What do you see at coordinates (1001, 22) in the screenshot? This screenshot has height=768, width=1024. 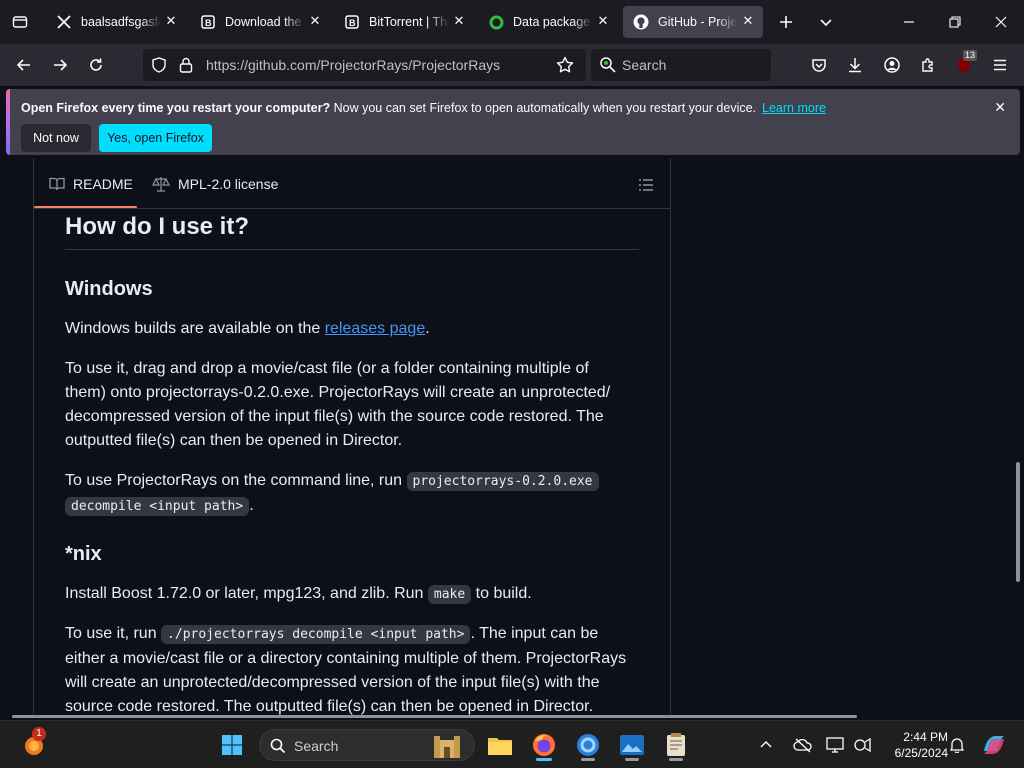 I see `close-window-icon` at bounding box center [1001, 22].